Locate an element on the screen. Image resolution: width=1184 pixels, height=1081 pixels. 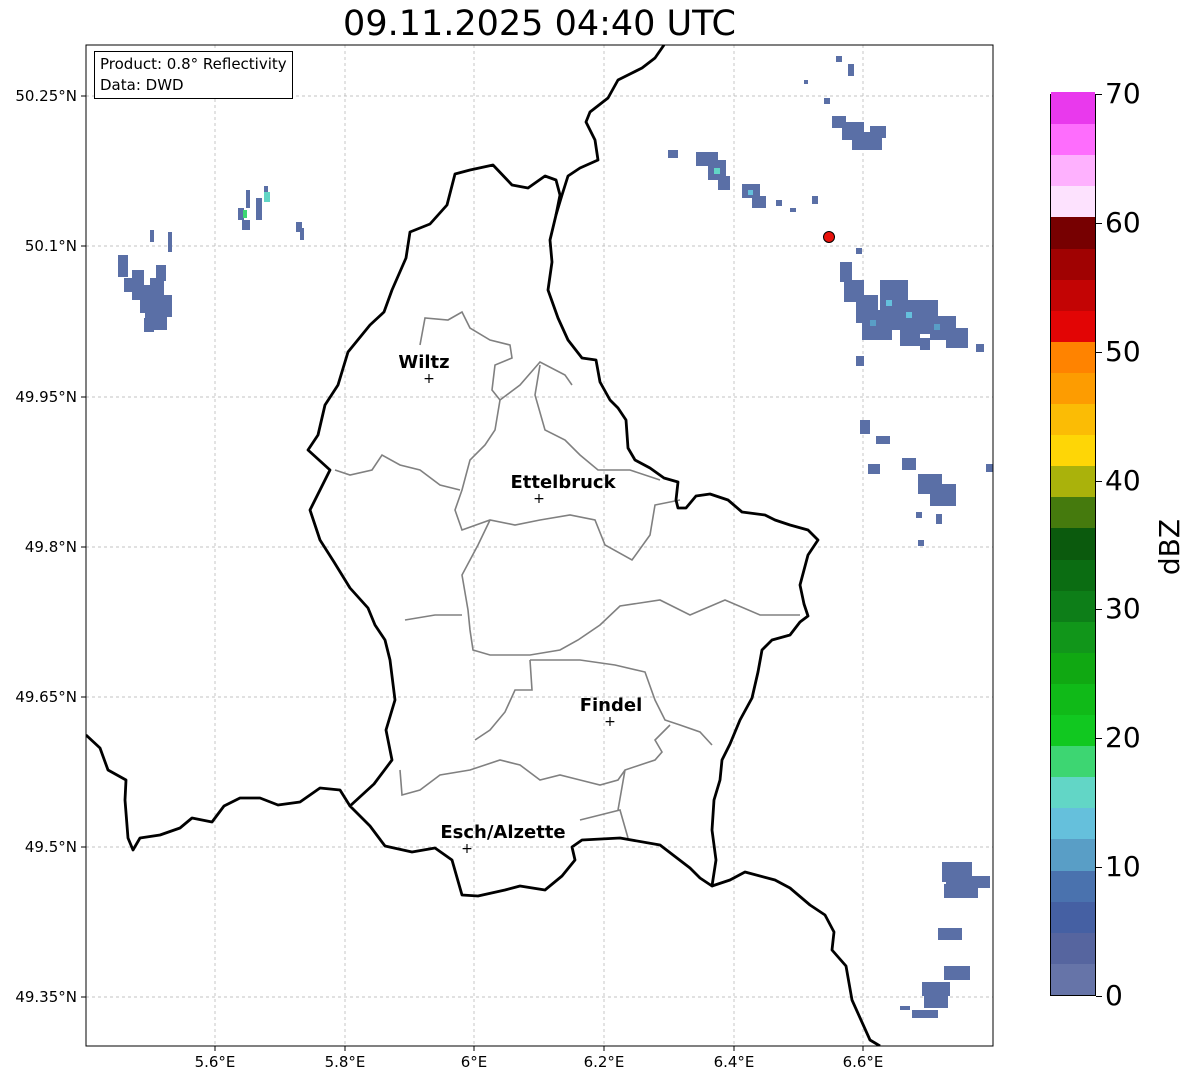
echo-cluster-northeast is located at coordinates (777, 134).